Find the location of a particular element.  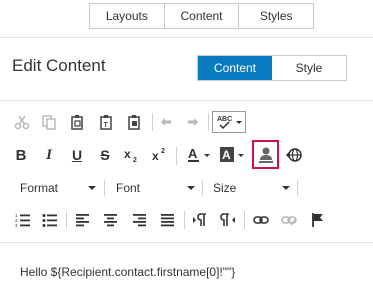

tab-content: Content is located at coordinates (202, 16).